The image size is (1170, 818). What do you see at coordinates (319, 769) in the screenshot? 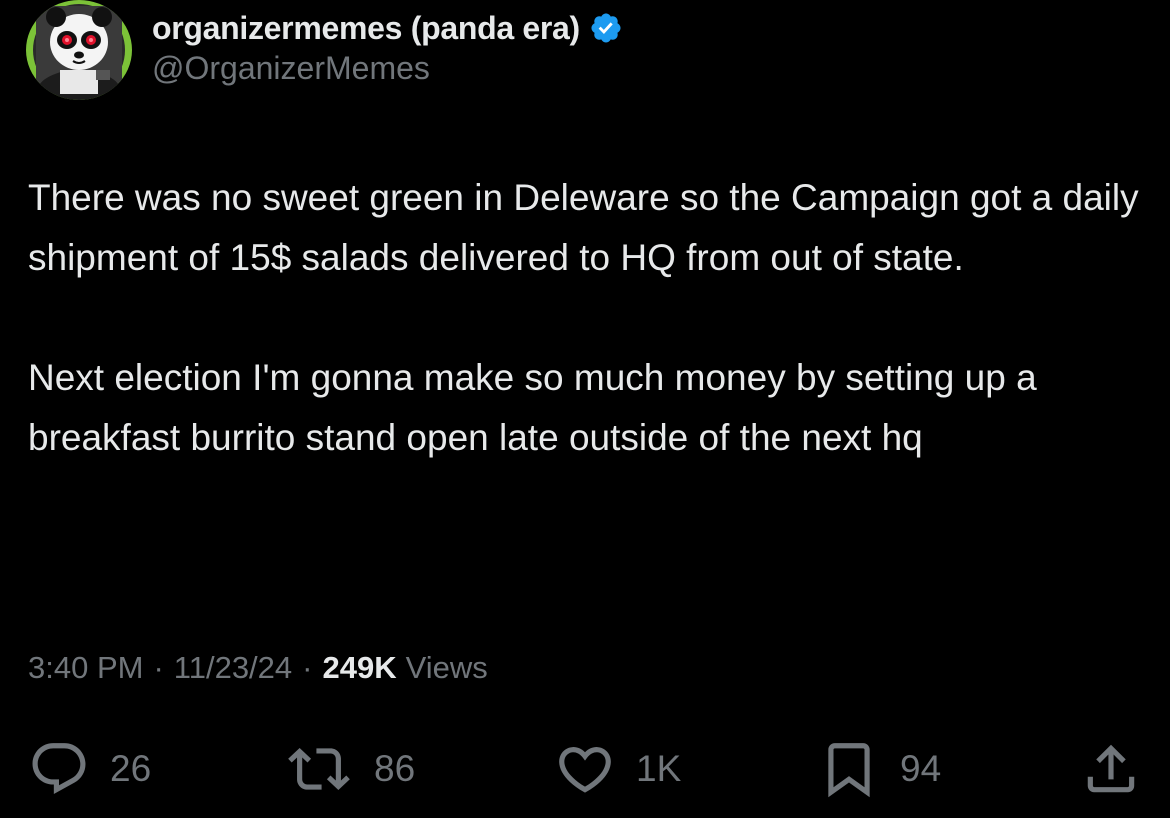
I see `repost-icon` at bounding box center [319, 769].